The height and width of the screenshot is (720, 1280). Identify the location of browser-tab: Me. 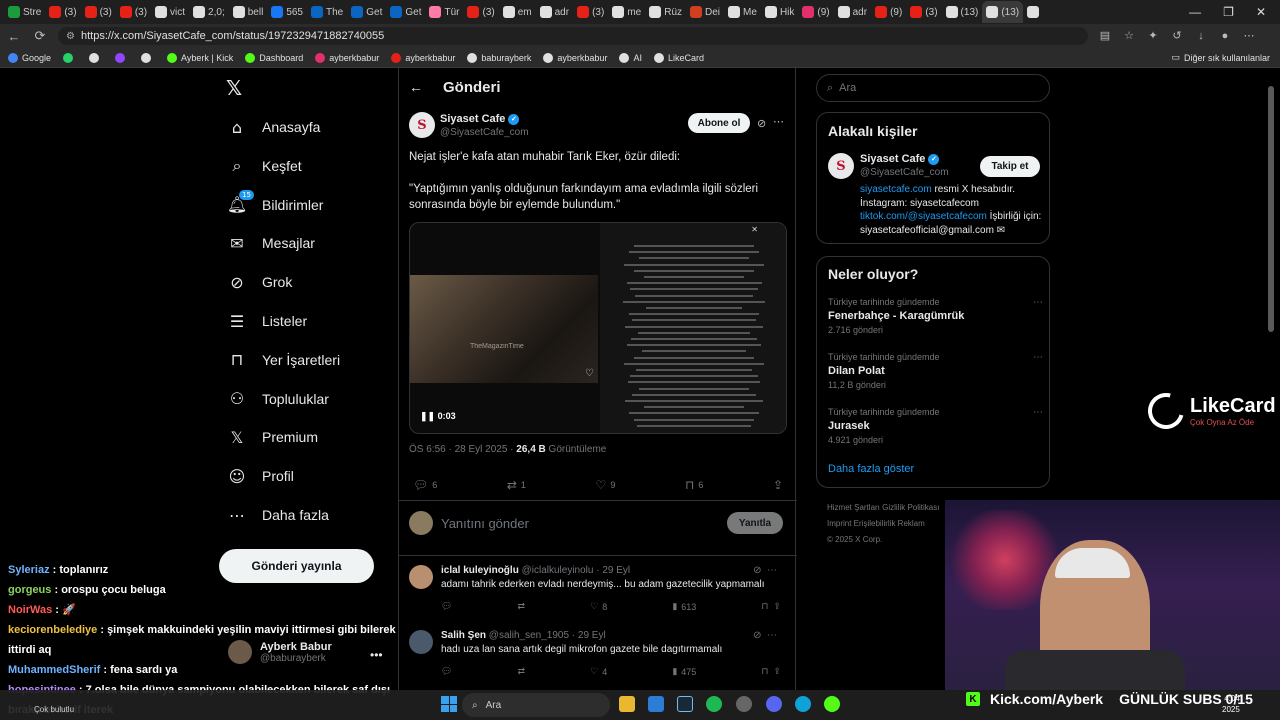
(742, 12).